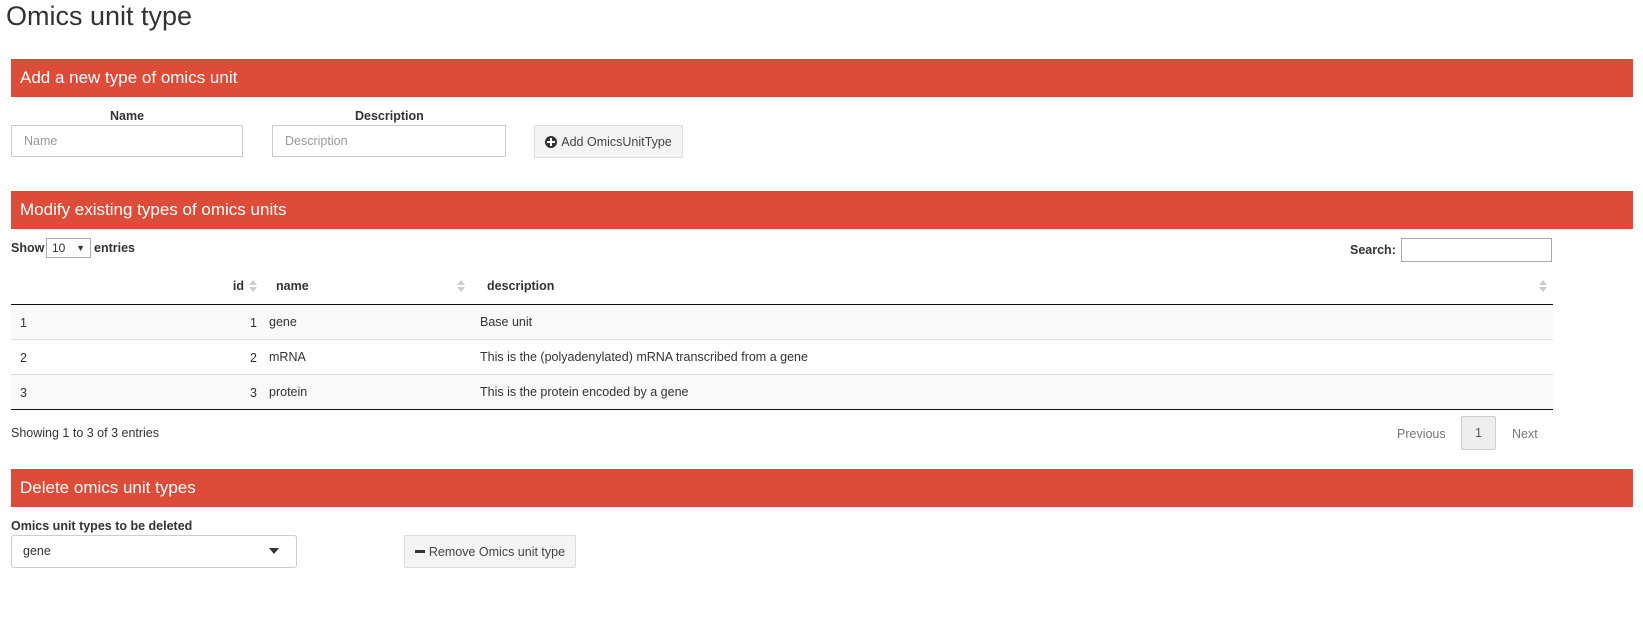  What do you see at coordinates (497, 551) in the screenshot?
I see `remove-button-label: Remove Omics unit type` at bounding box center [497, 551].